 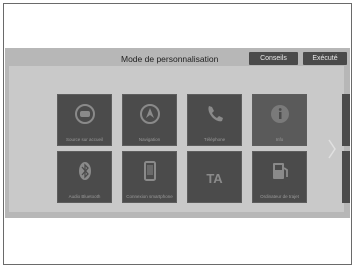 I want to click on bluetooth-icon, so click(x=85, y=171).